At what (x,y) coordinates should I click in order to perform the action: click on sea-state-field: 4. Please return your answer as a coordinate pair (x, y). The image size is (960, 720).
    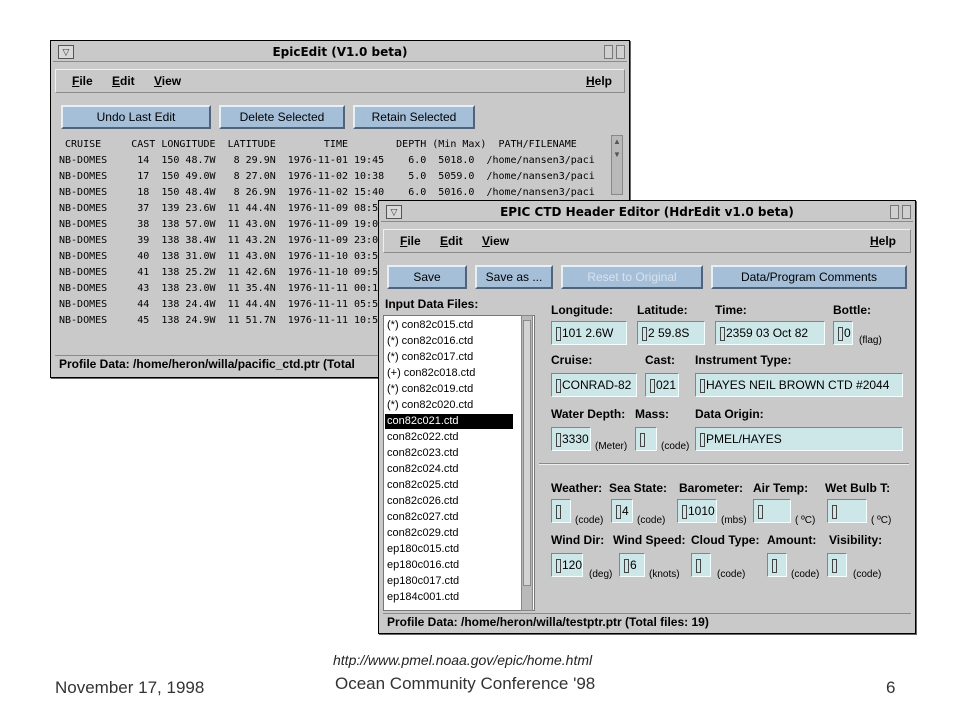
    Looking at the image, I should click on (622, 511).